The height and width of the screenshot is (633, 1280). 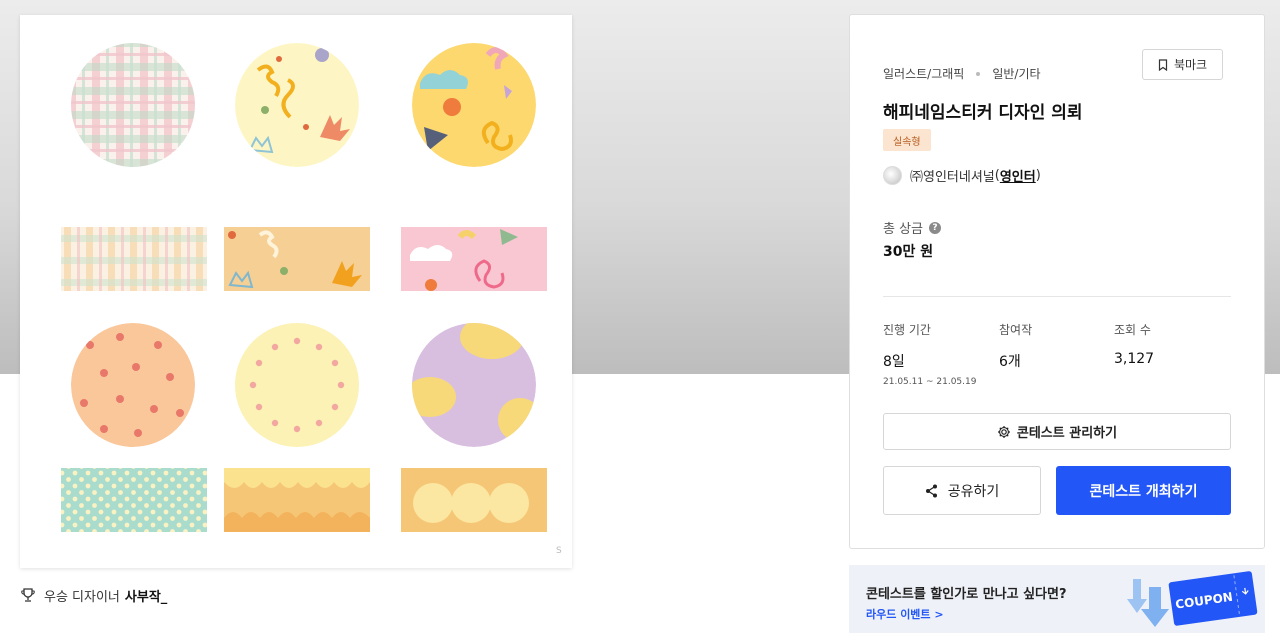 What do you see at coordinates (1132, 330) in the screenshot?
I see `views-label: 조회 수` at bounding box center [1132, 330].